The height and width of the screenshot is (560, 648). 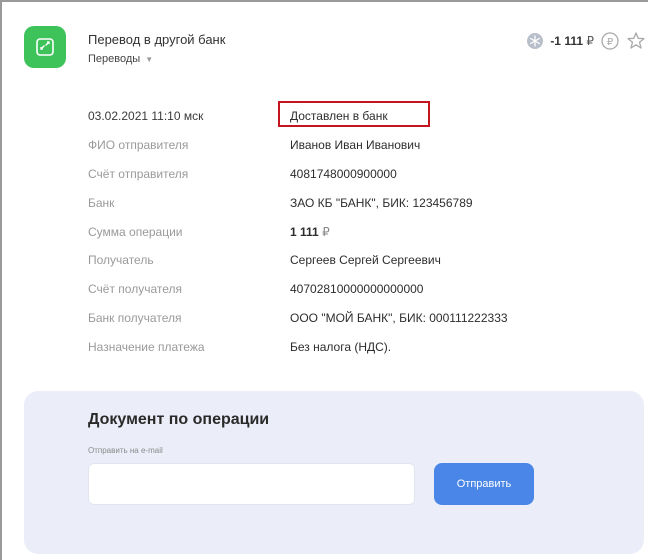 I want to click on recipient-bank-value: ООО "МОЙ БАНК", БИК: 000111222333, so click(x=399, y=318).